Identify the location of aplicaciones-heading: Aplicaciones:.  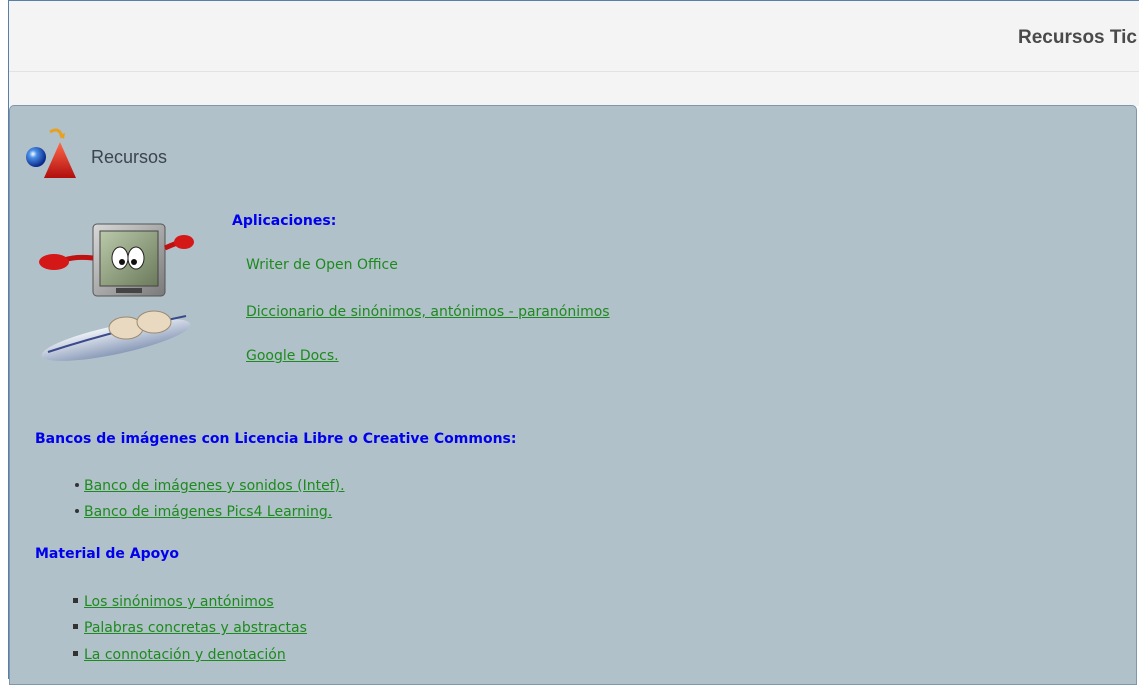
(284, 221).